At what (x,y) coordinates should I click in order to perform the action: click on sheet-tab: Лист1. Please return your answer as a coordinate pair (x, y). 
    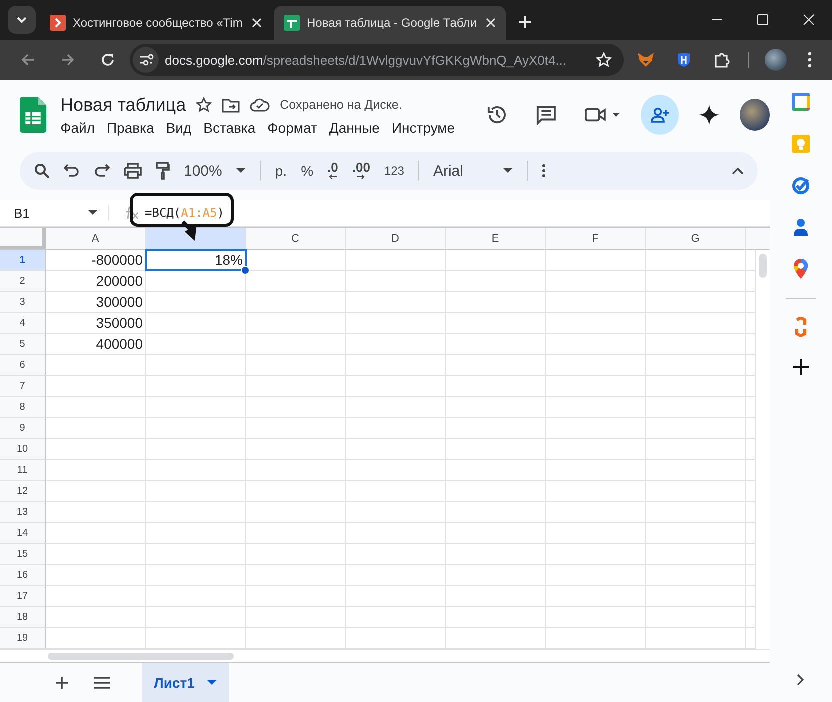
    Looking at the image, I should click on (185, 682).